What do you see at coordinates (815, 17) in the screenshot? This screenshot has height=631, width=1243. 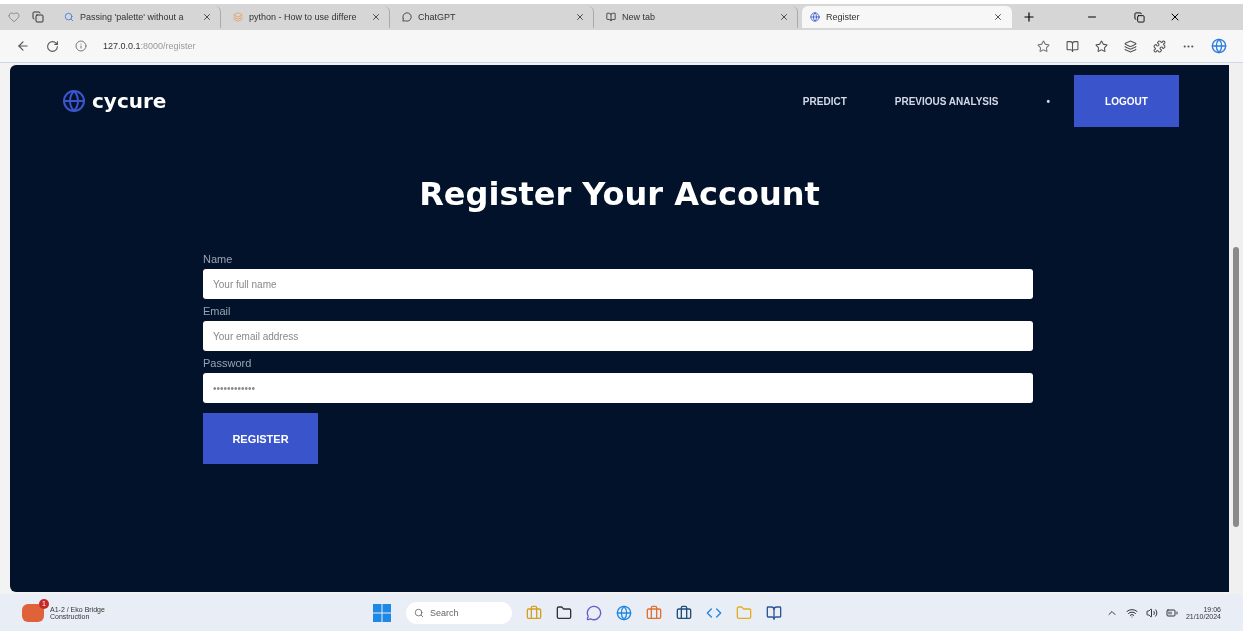 I see `globe-icon` at bounding box center [815, 17].